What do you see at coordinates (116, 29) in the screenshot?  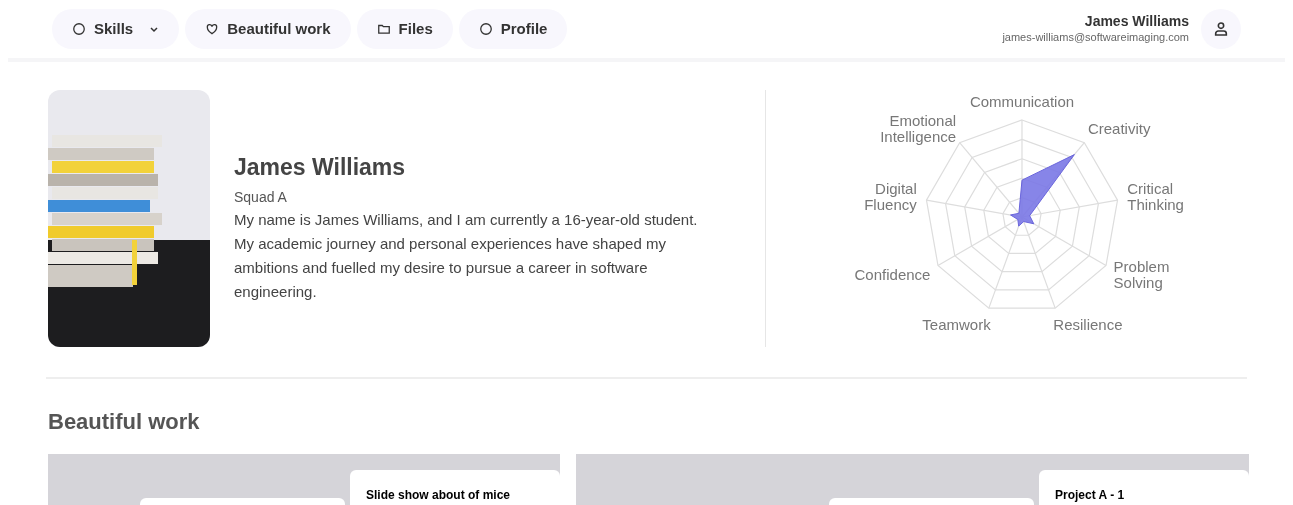 I see `nav-tab: Skills` at bounding box center [116, 29].